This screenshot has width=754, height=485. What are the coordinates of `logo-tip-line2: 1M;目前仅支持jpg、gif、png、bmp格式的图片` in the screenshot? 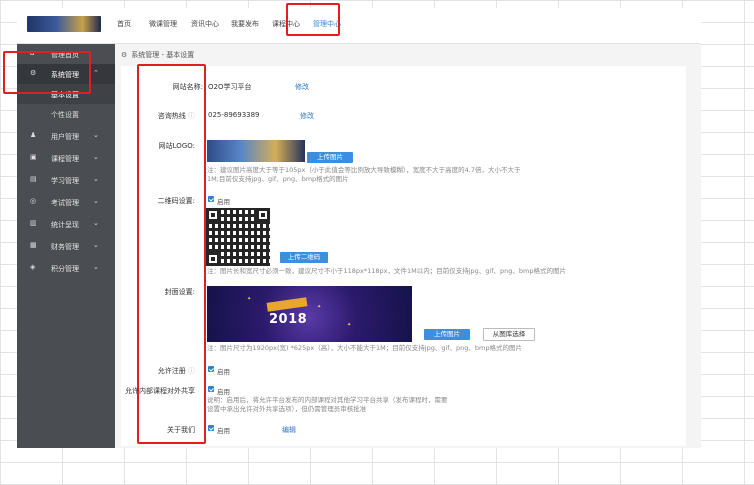 It's located at (278, 179).